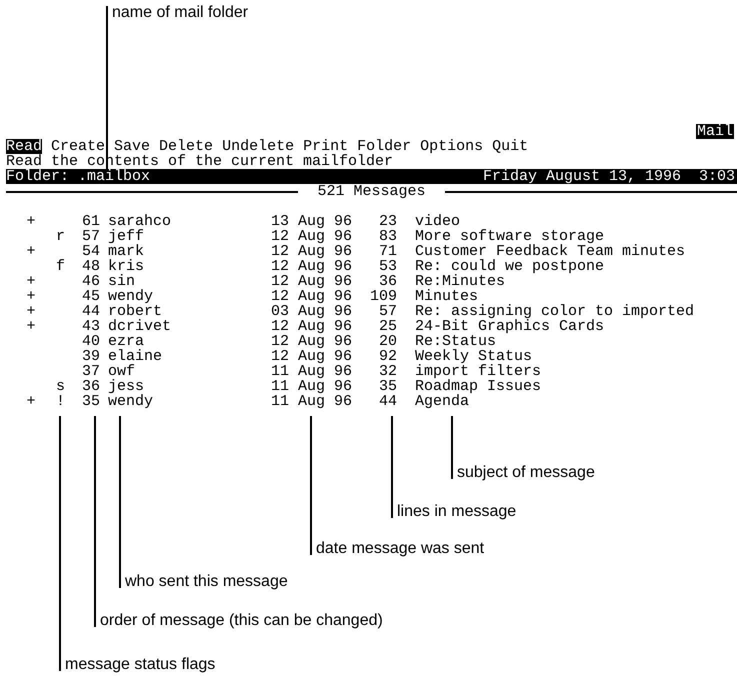 The width and height of the screenshot is (737, 680). I want to click on line-count: 92, so click(387, 356).